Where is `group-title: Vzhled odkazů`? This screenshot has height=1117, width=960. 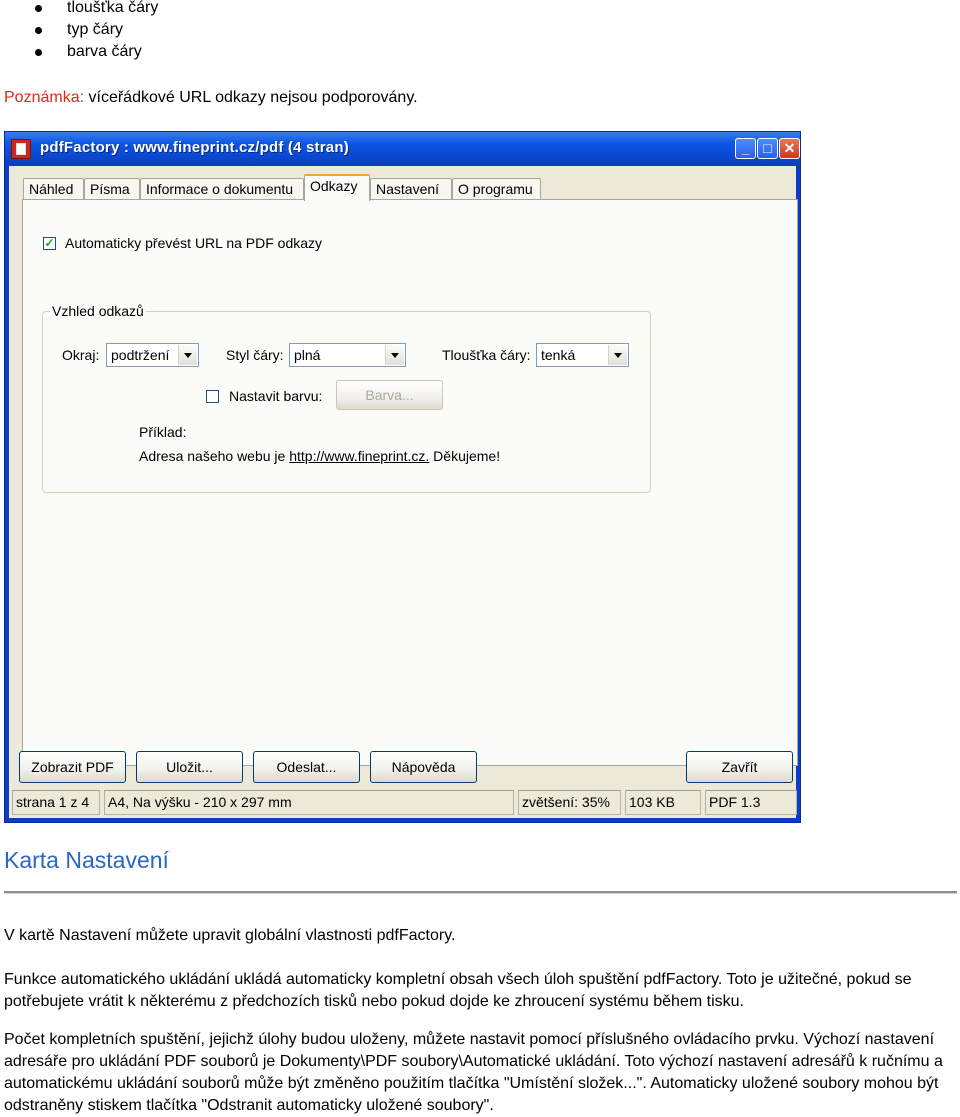
group-title: Vzhled odkazů is located at coordinates (98, 311).